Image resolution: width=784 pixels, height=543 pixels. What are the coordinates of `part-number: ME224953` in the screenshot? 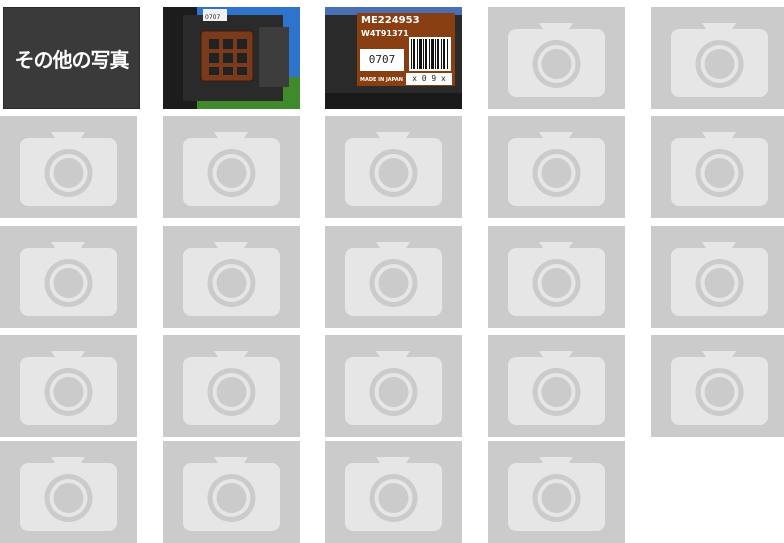 It's located at (390, 20).